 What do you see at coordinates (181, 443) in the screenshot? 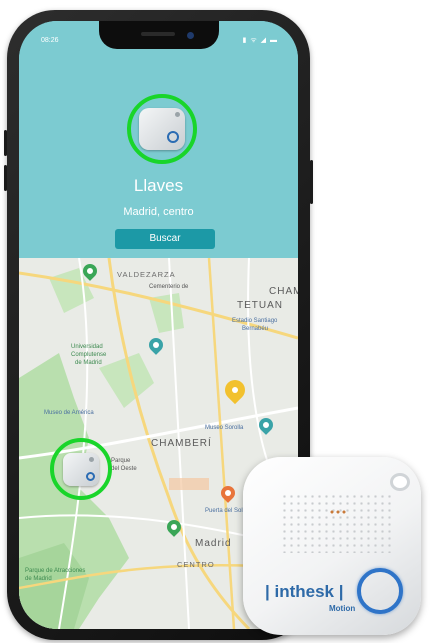
I see `map-label-chamberi: CHAMBERÍ` at bounding box center [181, 443].